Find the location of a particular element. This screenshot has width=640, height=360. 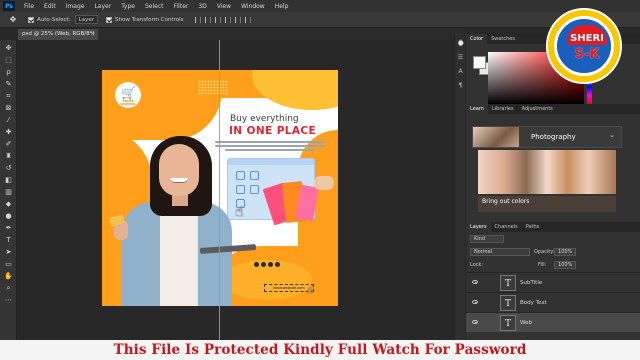

layer-row-selected: T Web is located at coordinates (553, 322).